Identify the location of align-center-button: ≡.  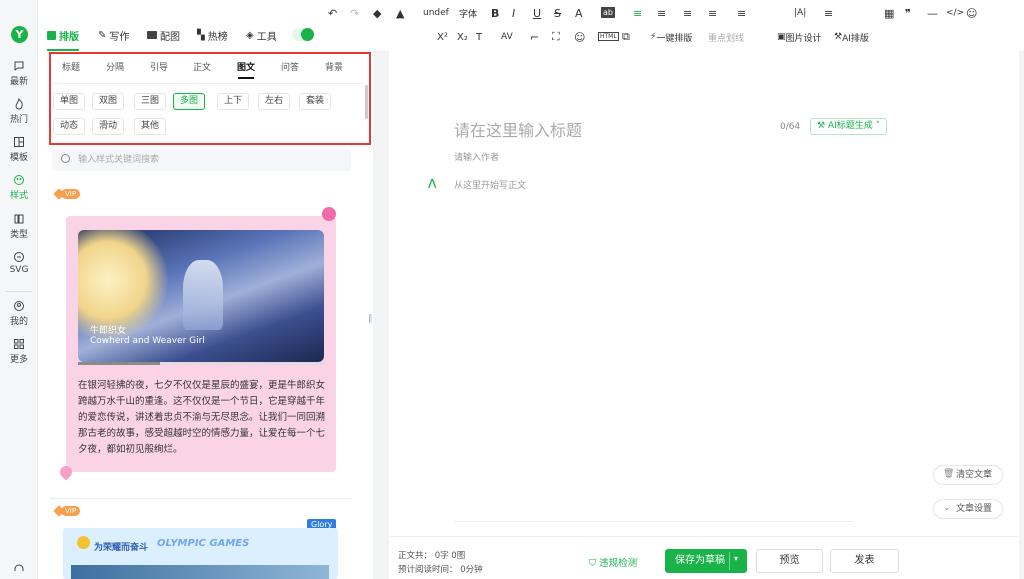
(661, 13).